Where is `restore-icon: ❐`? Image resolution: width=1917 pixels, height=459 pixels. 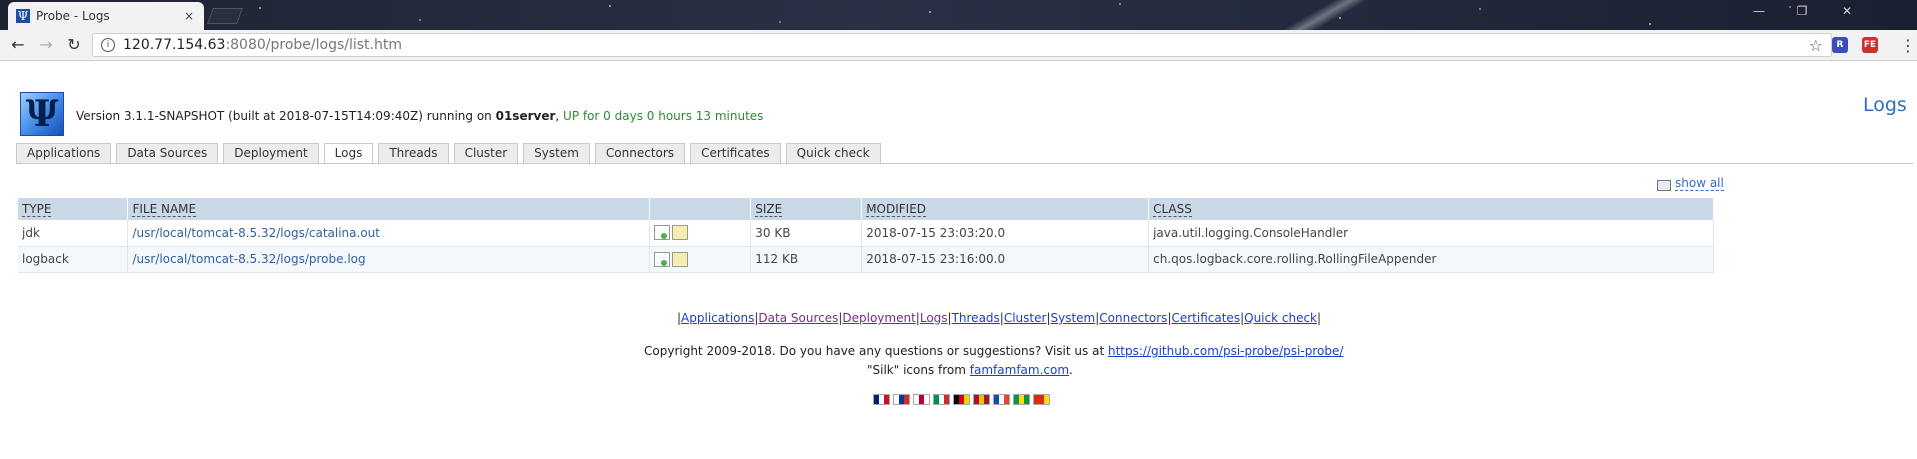
restore-icon: ❐ is located at coordinates (1802, 11).